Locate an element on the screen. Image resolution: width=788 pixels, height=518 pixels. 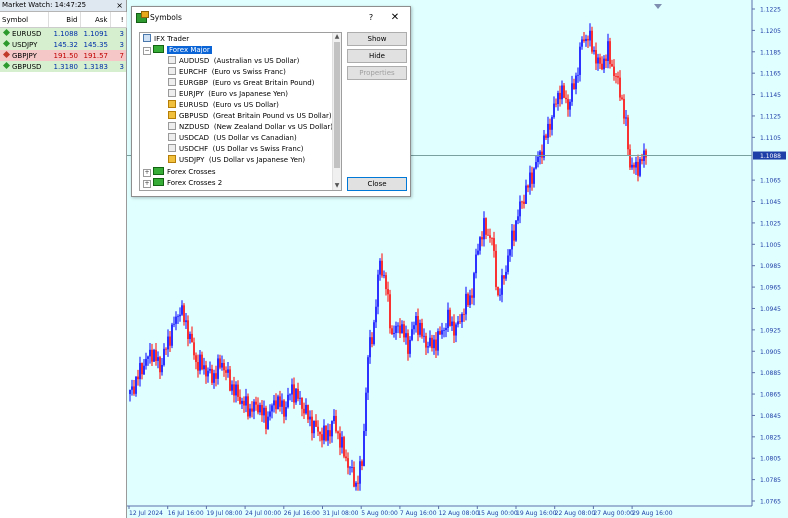
folder-icon is located at coordinates (158, 182).